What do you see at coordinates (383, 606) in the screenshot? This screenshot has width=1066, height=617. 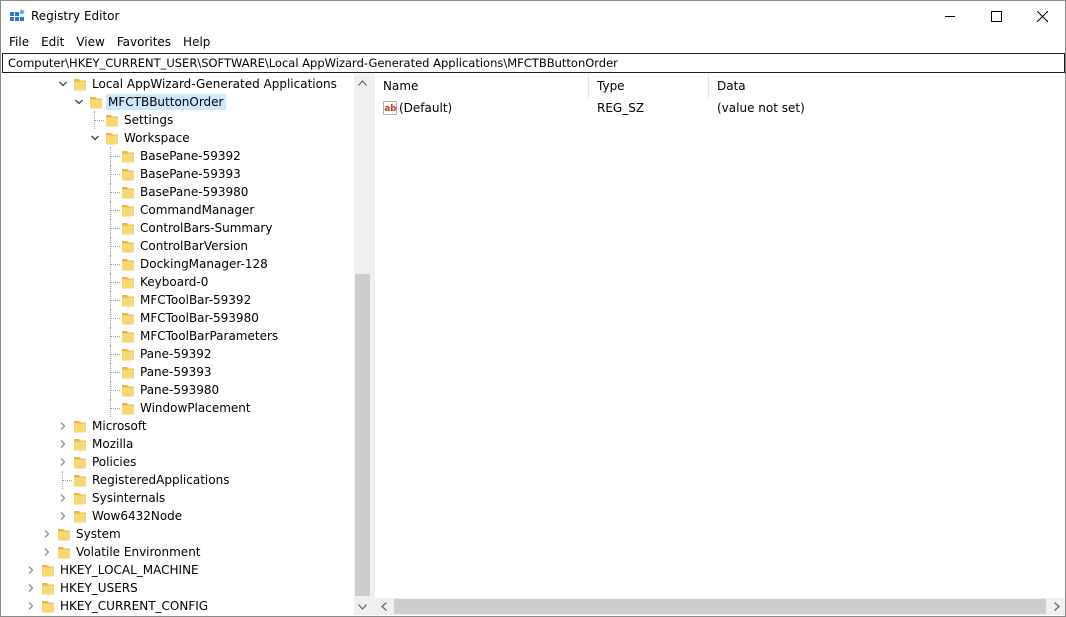 I see `scroll-left-button` at bounding box center [383, 606].